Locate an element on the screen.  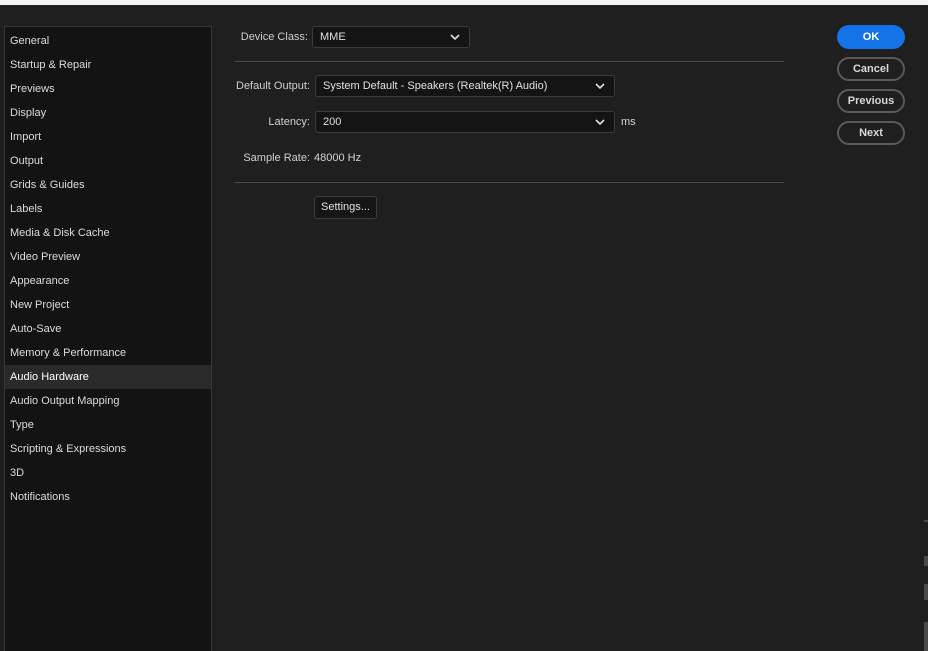
sidebar-item-memory-performance: Memory & Performance is located at coordinates (108, 353).